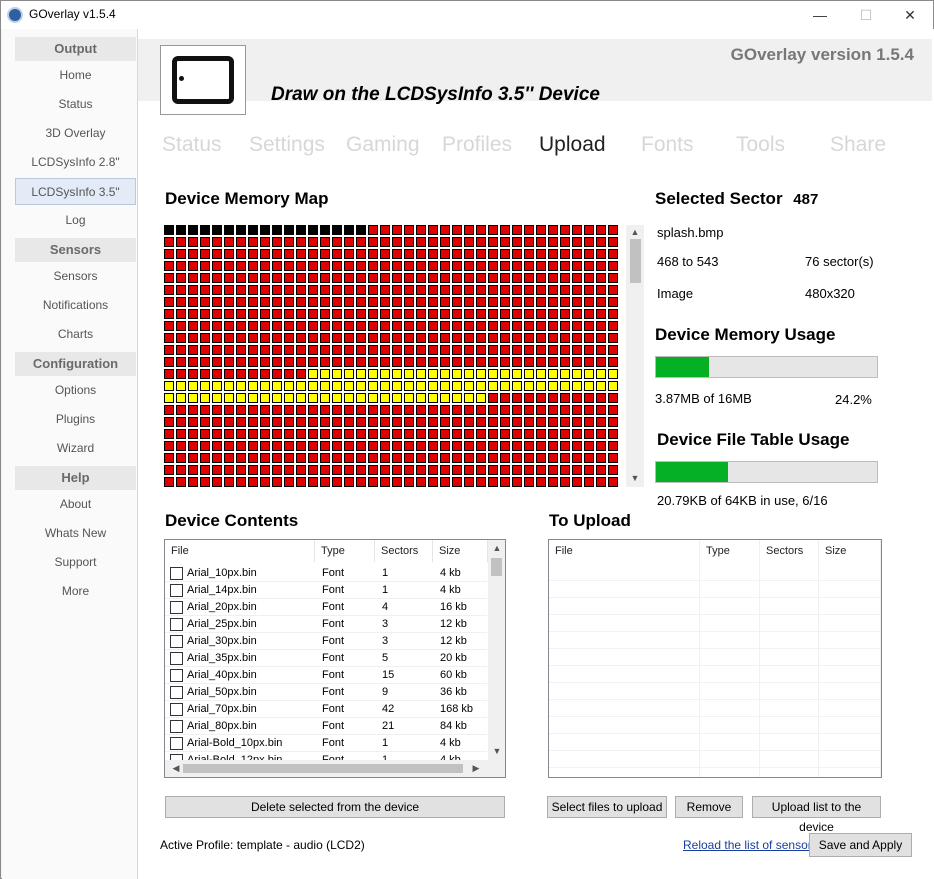 This screenshot has width=934, height=879. Describe the element at coordinates (789, 551) in the screenshot. I see `column-header-sectors: Sectors` at that location.